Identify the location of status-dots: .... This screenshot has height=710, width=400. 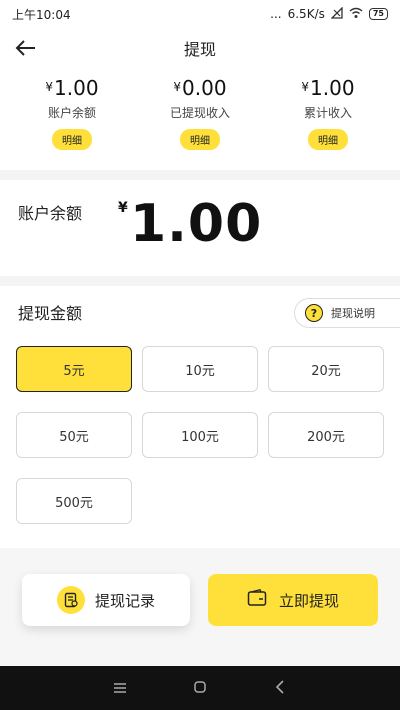
(276, 14).